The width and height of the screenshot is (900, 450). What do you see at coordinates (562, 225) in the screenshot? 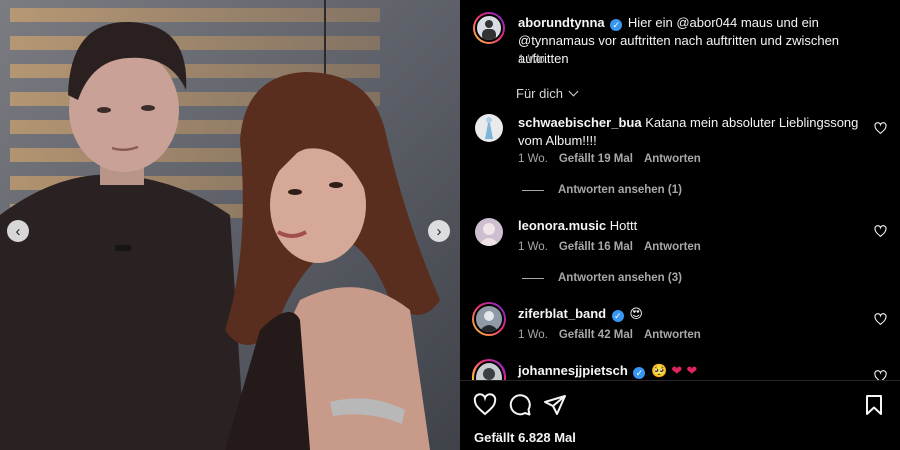
I see `commenter-username: leonora.music` at bounding box center [562, 225].